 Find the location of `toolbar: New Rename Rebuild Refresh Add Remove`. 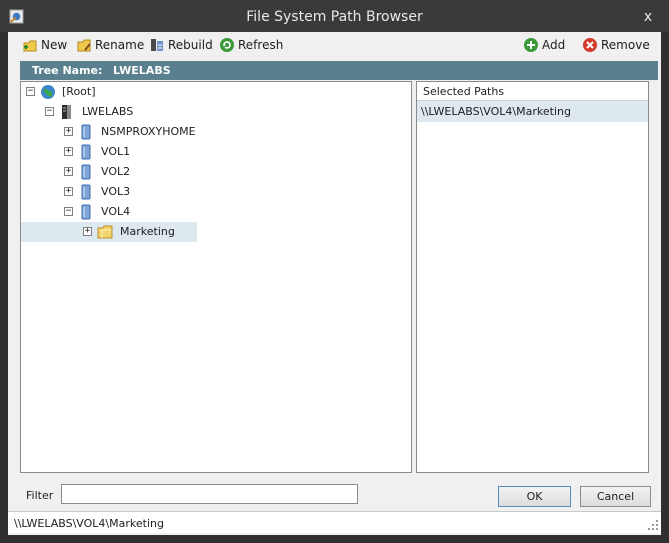

toolbar: New Rename Rebuild Refresh Add Remove is located at coordinates (334, 45).